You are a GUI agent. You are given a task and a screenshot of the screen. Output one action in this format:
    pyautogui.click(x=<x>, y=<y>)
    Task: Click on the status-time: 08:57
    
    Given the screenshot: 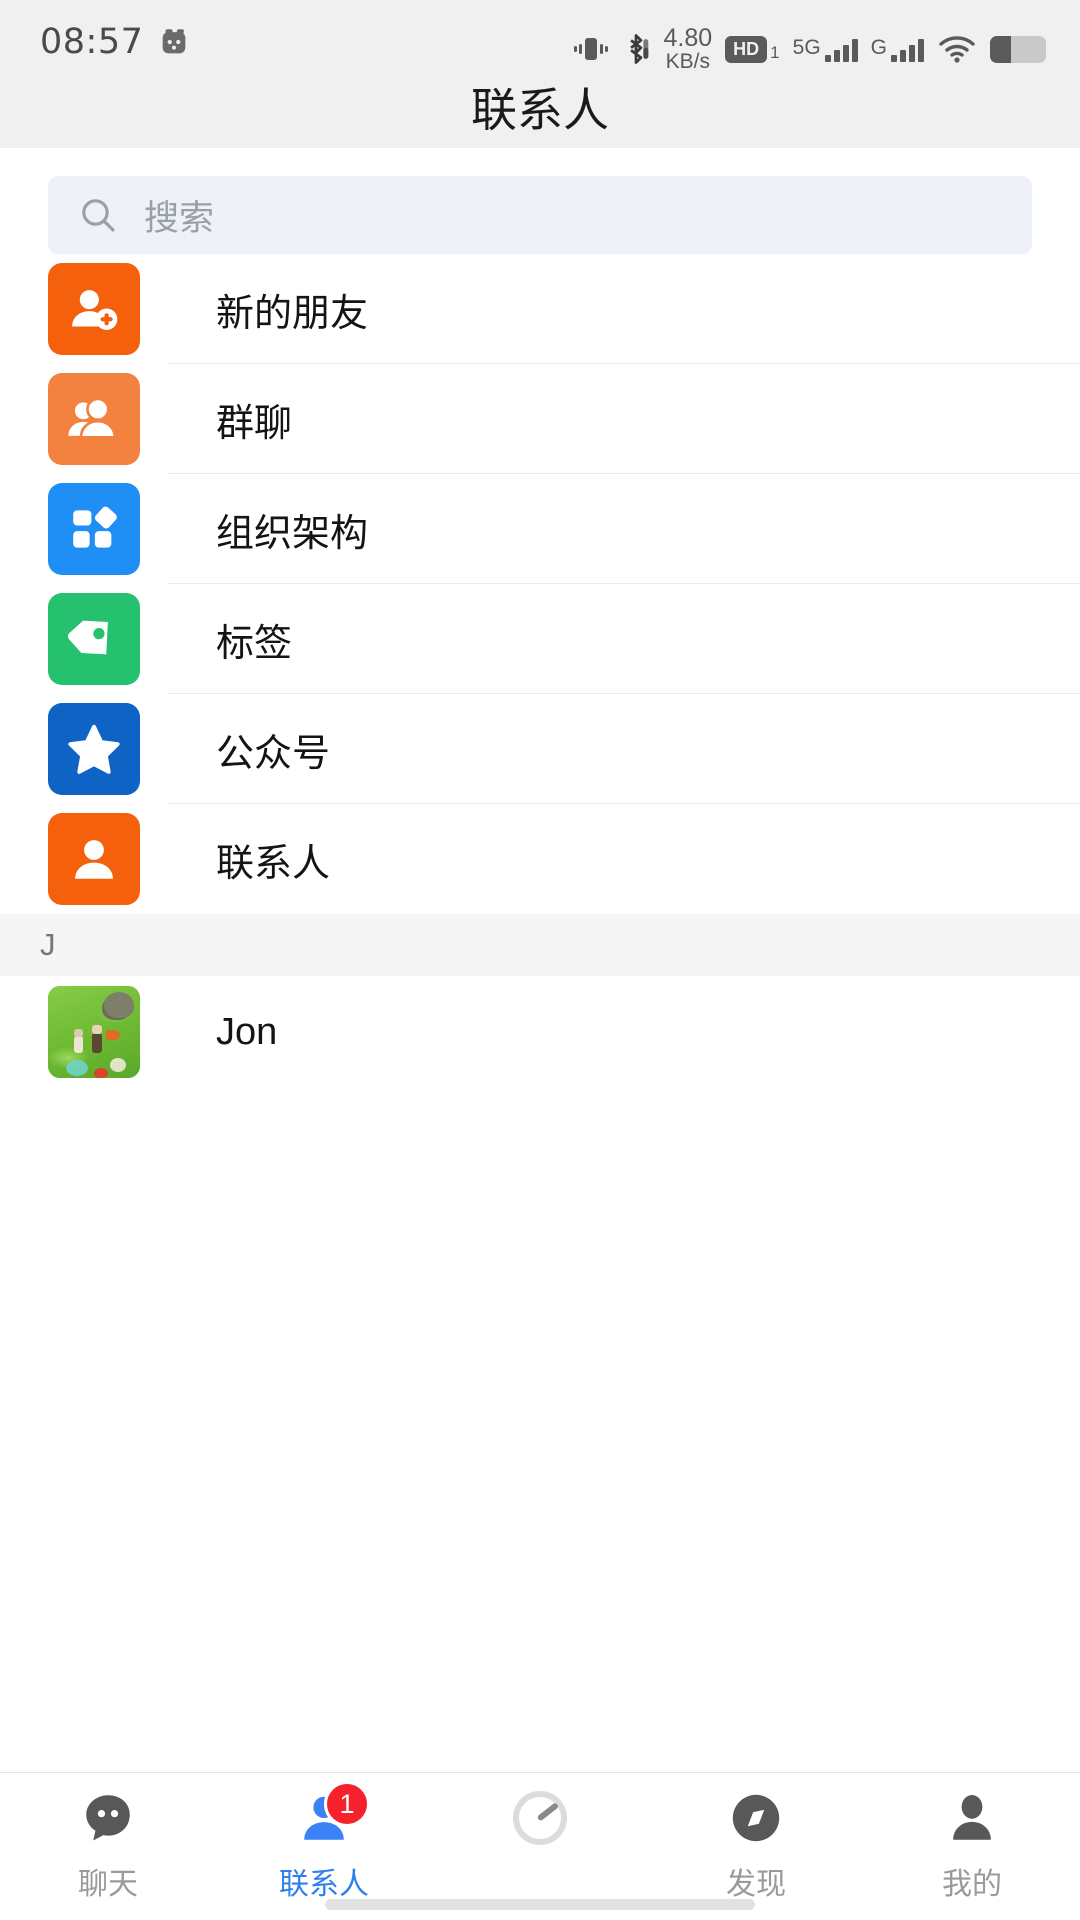 What is the action you would take?
    pyautogui.click(x=92, y=42)
    